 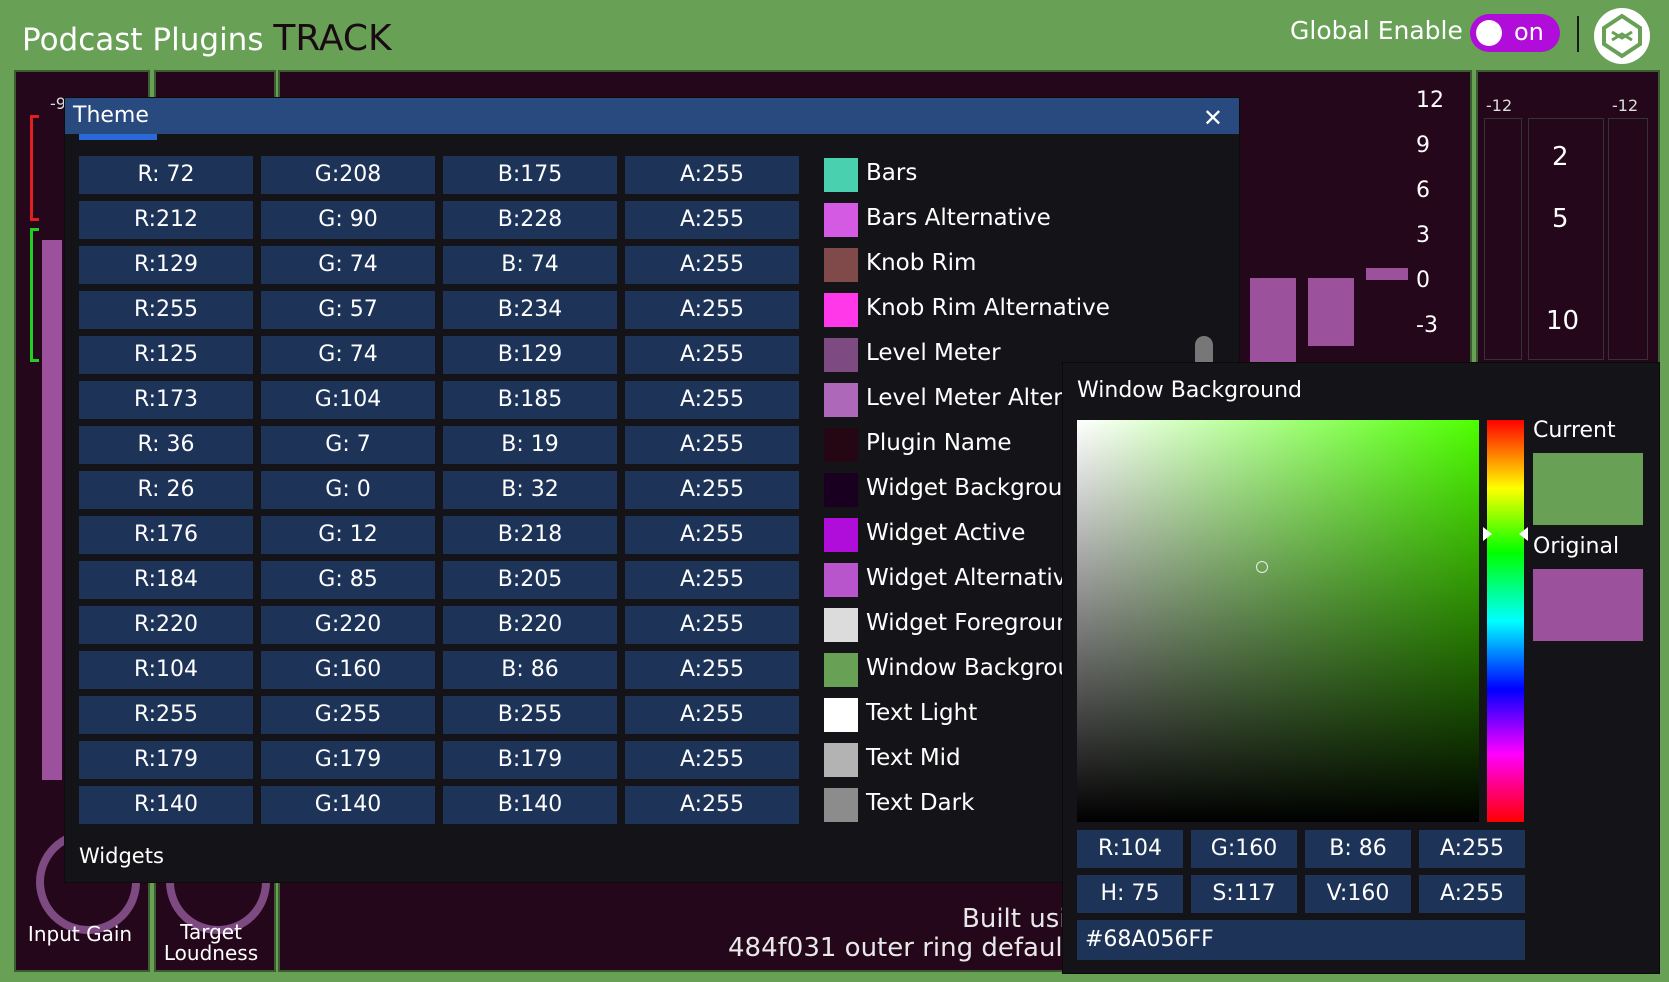 What do you see at coordinates (530, 535) in the screenshot?
I see `channel-field-b: B:218` at bounding box center [530, 535].